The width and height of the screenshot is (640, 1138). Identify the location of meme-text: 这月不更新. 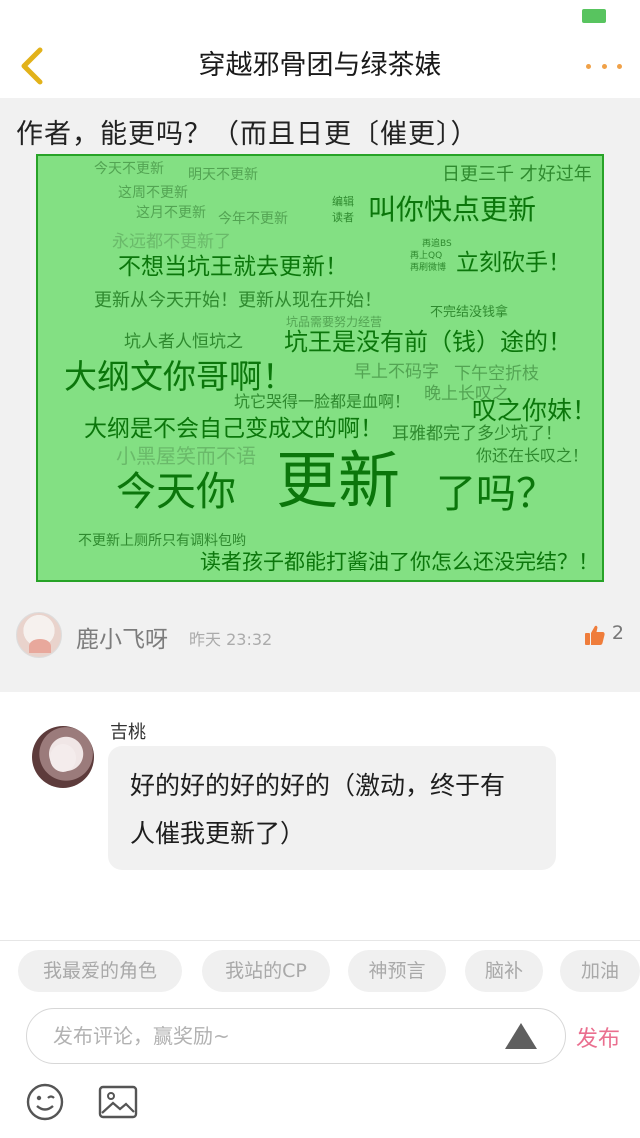
(171, 213).